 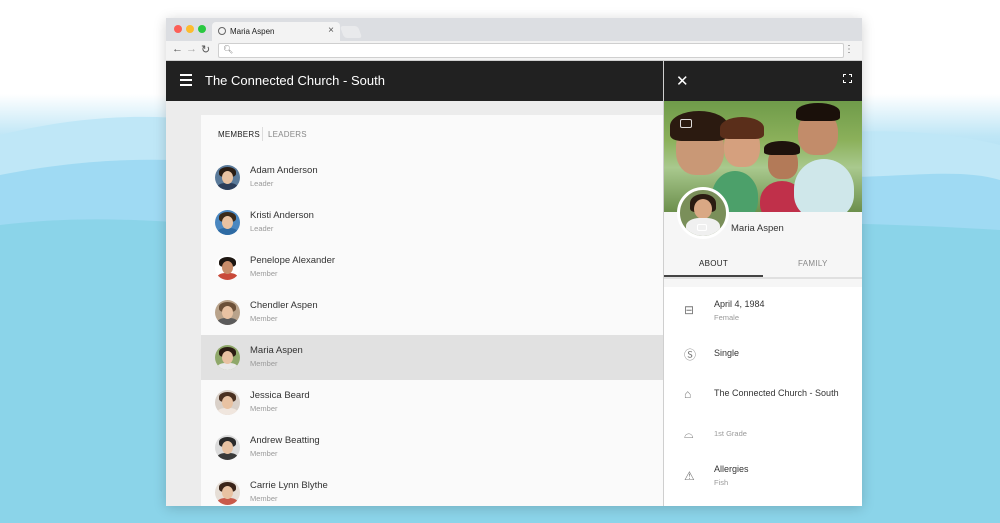 What do you see at coordinates (730, 433) in the screenshot?
I see `detail-sub: 1st Grade` at bounding box center [730, 433].